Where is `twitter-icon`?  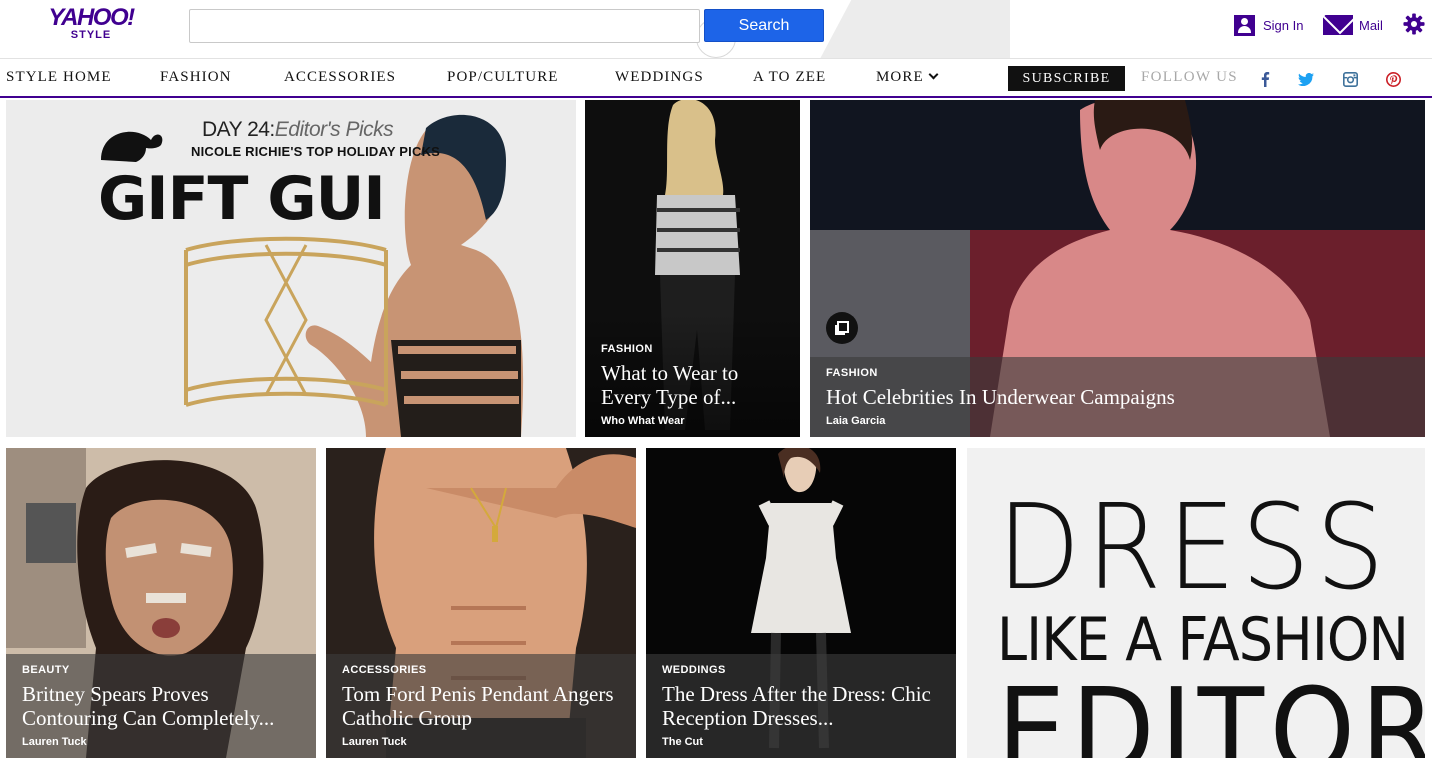
twitter-icon is located at coordinates (1306, 79).